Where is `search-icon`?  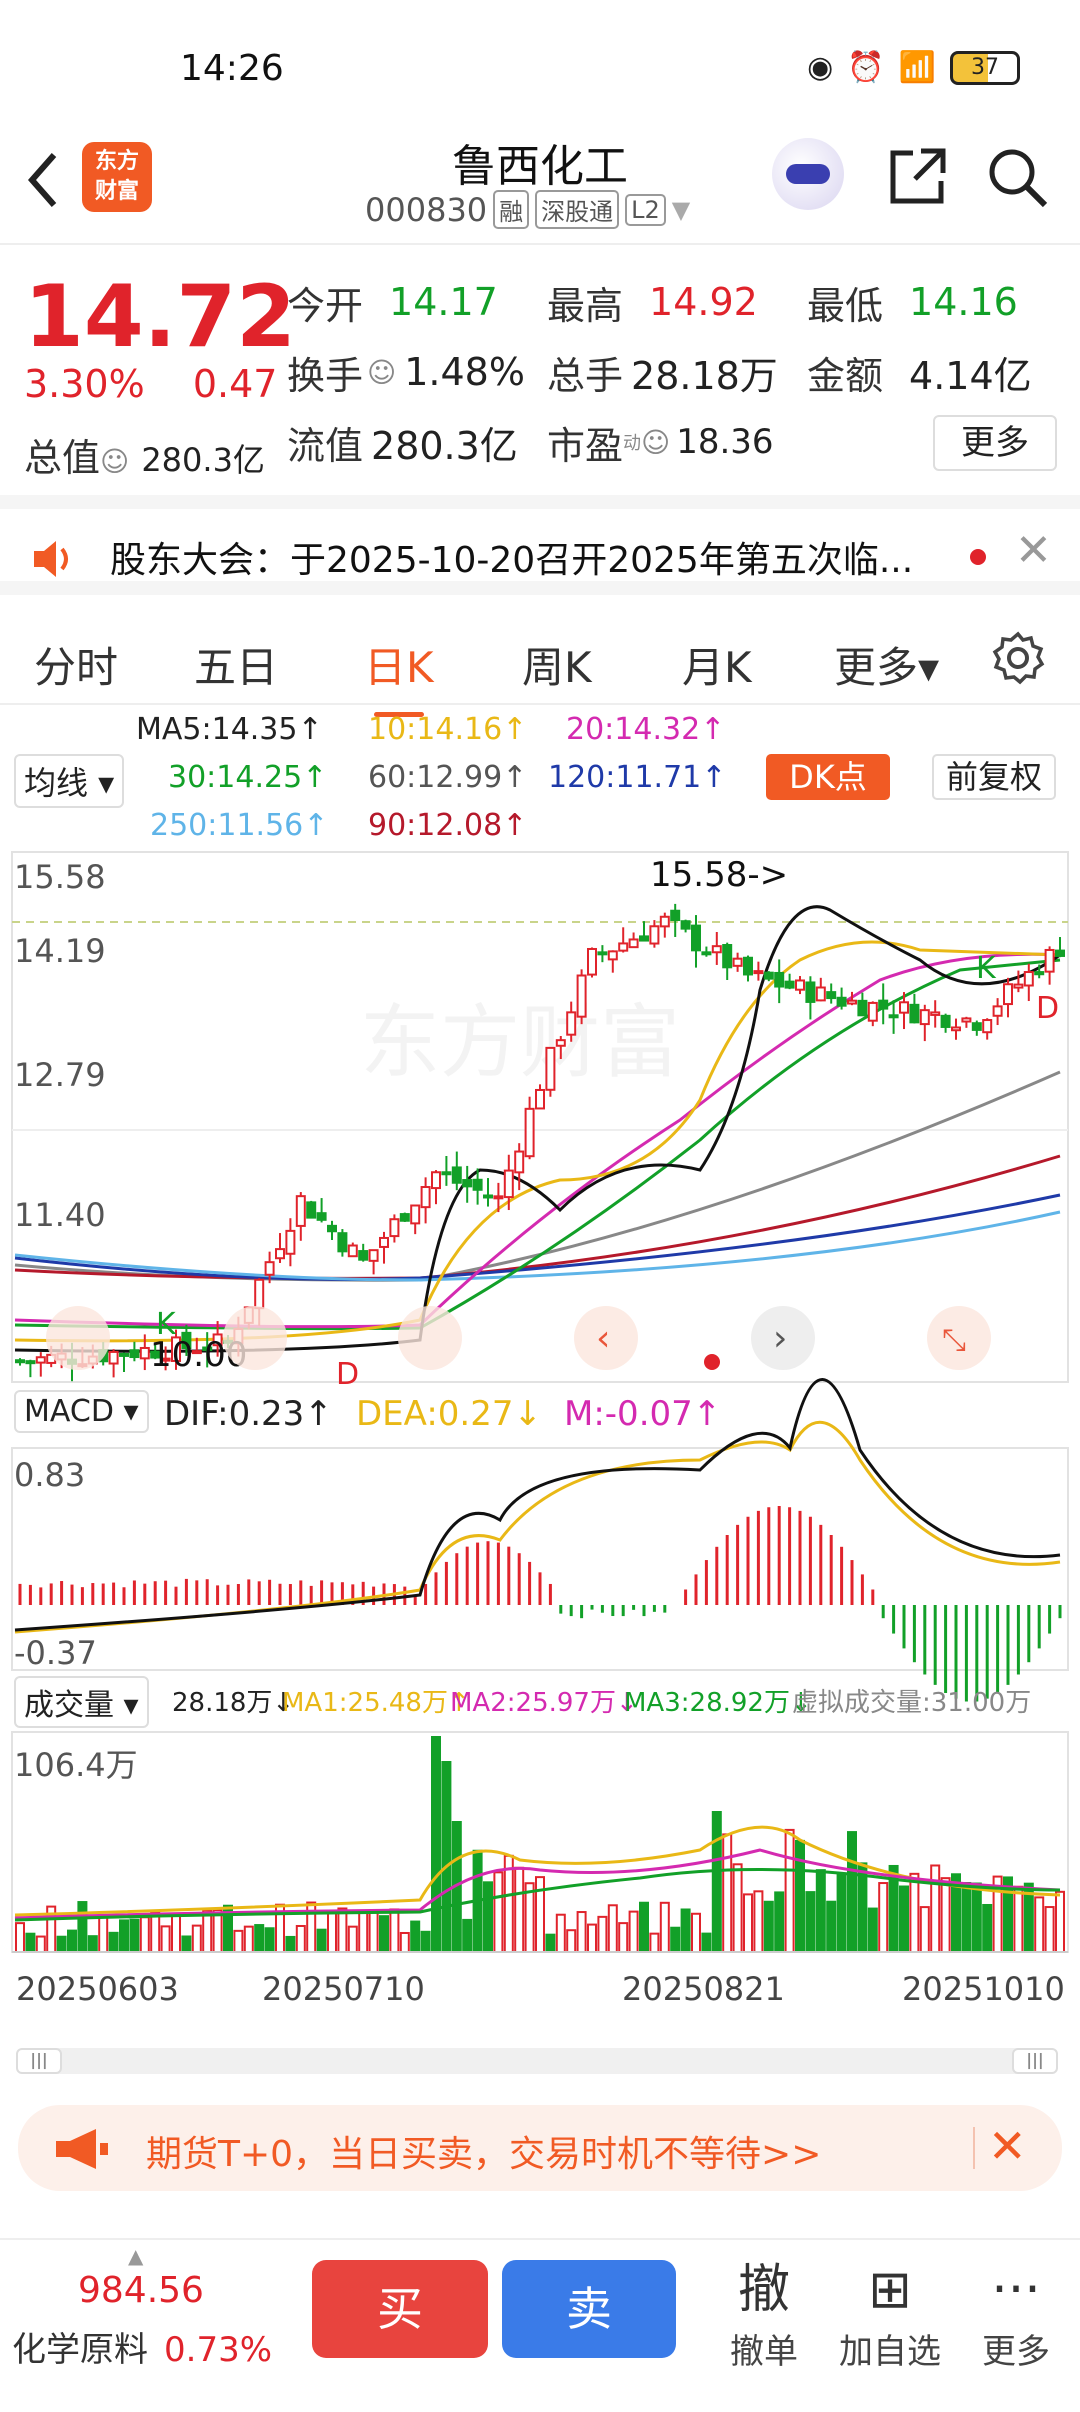 search-icon is located at coordinates (1017, 177).